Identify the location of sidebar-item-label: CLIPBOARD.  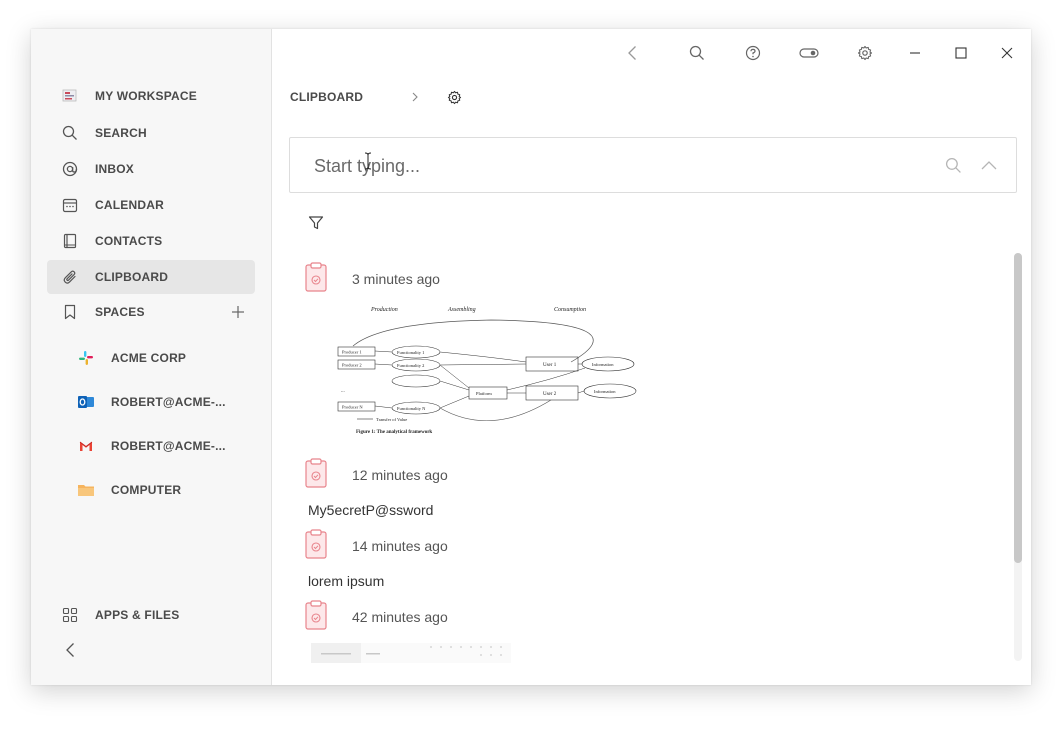
(132, 277).